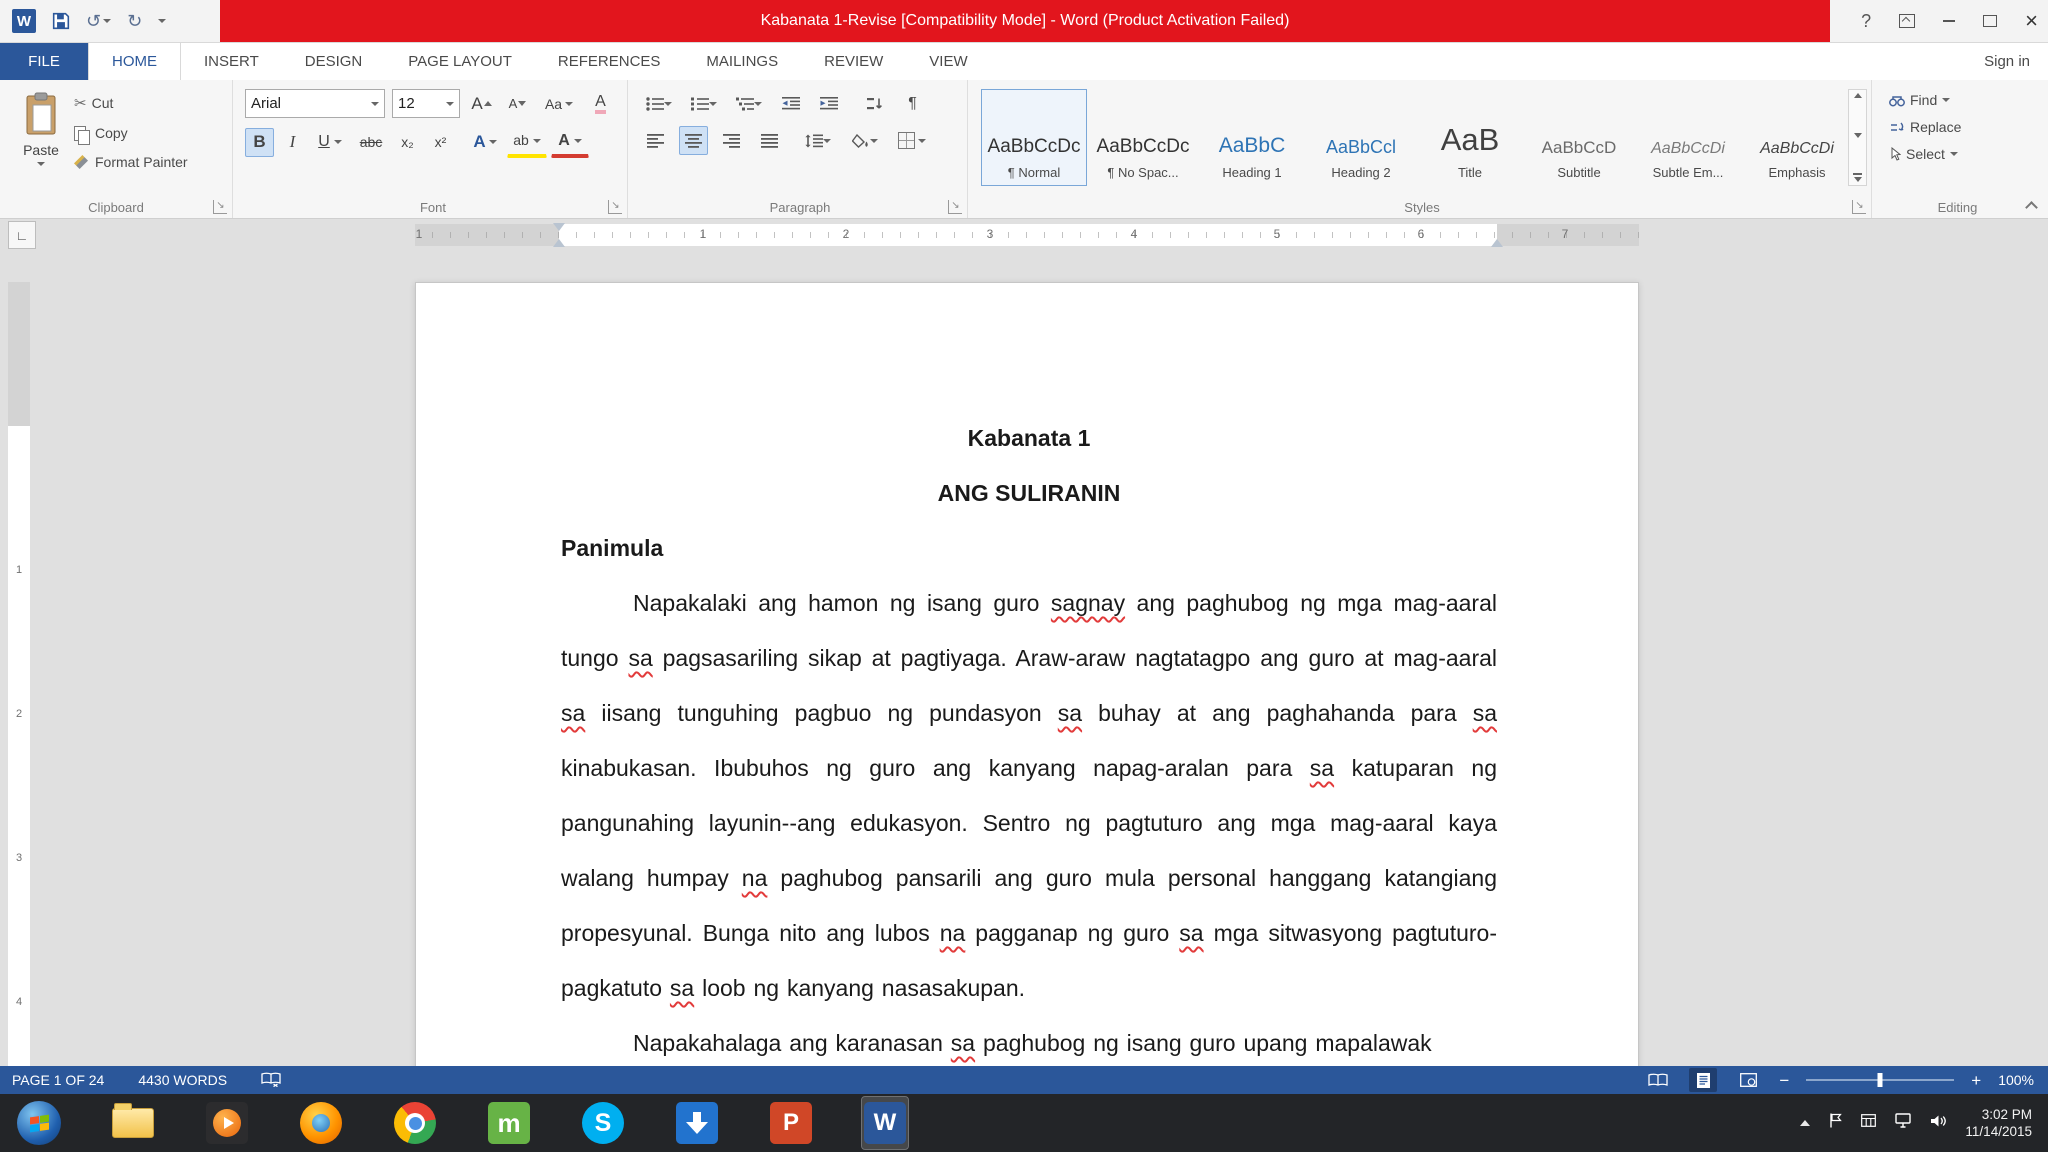 Image resolution: width=2048 pixels, height=1152 pixels. I want to click on word-button: W, so click(885, 1123).